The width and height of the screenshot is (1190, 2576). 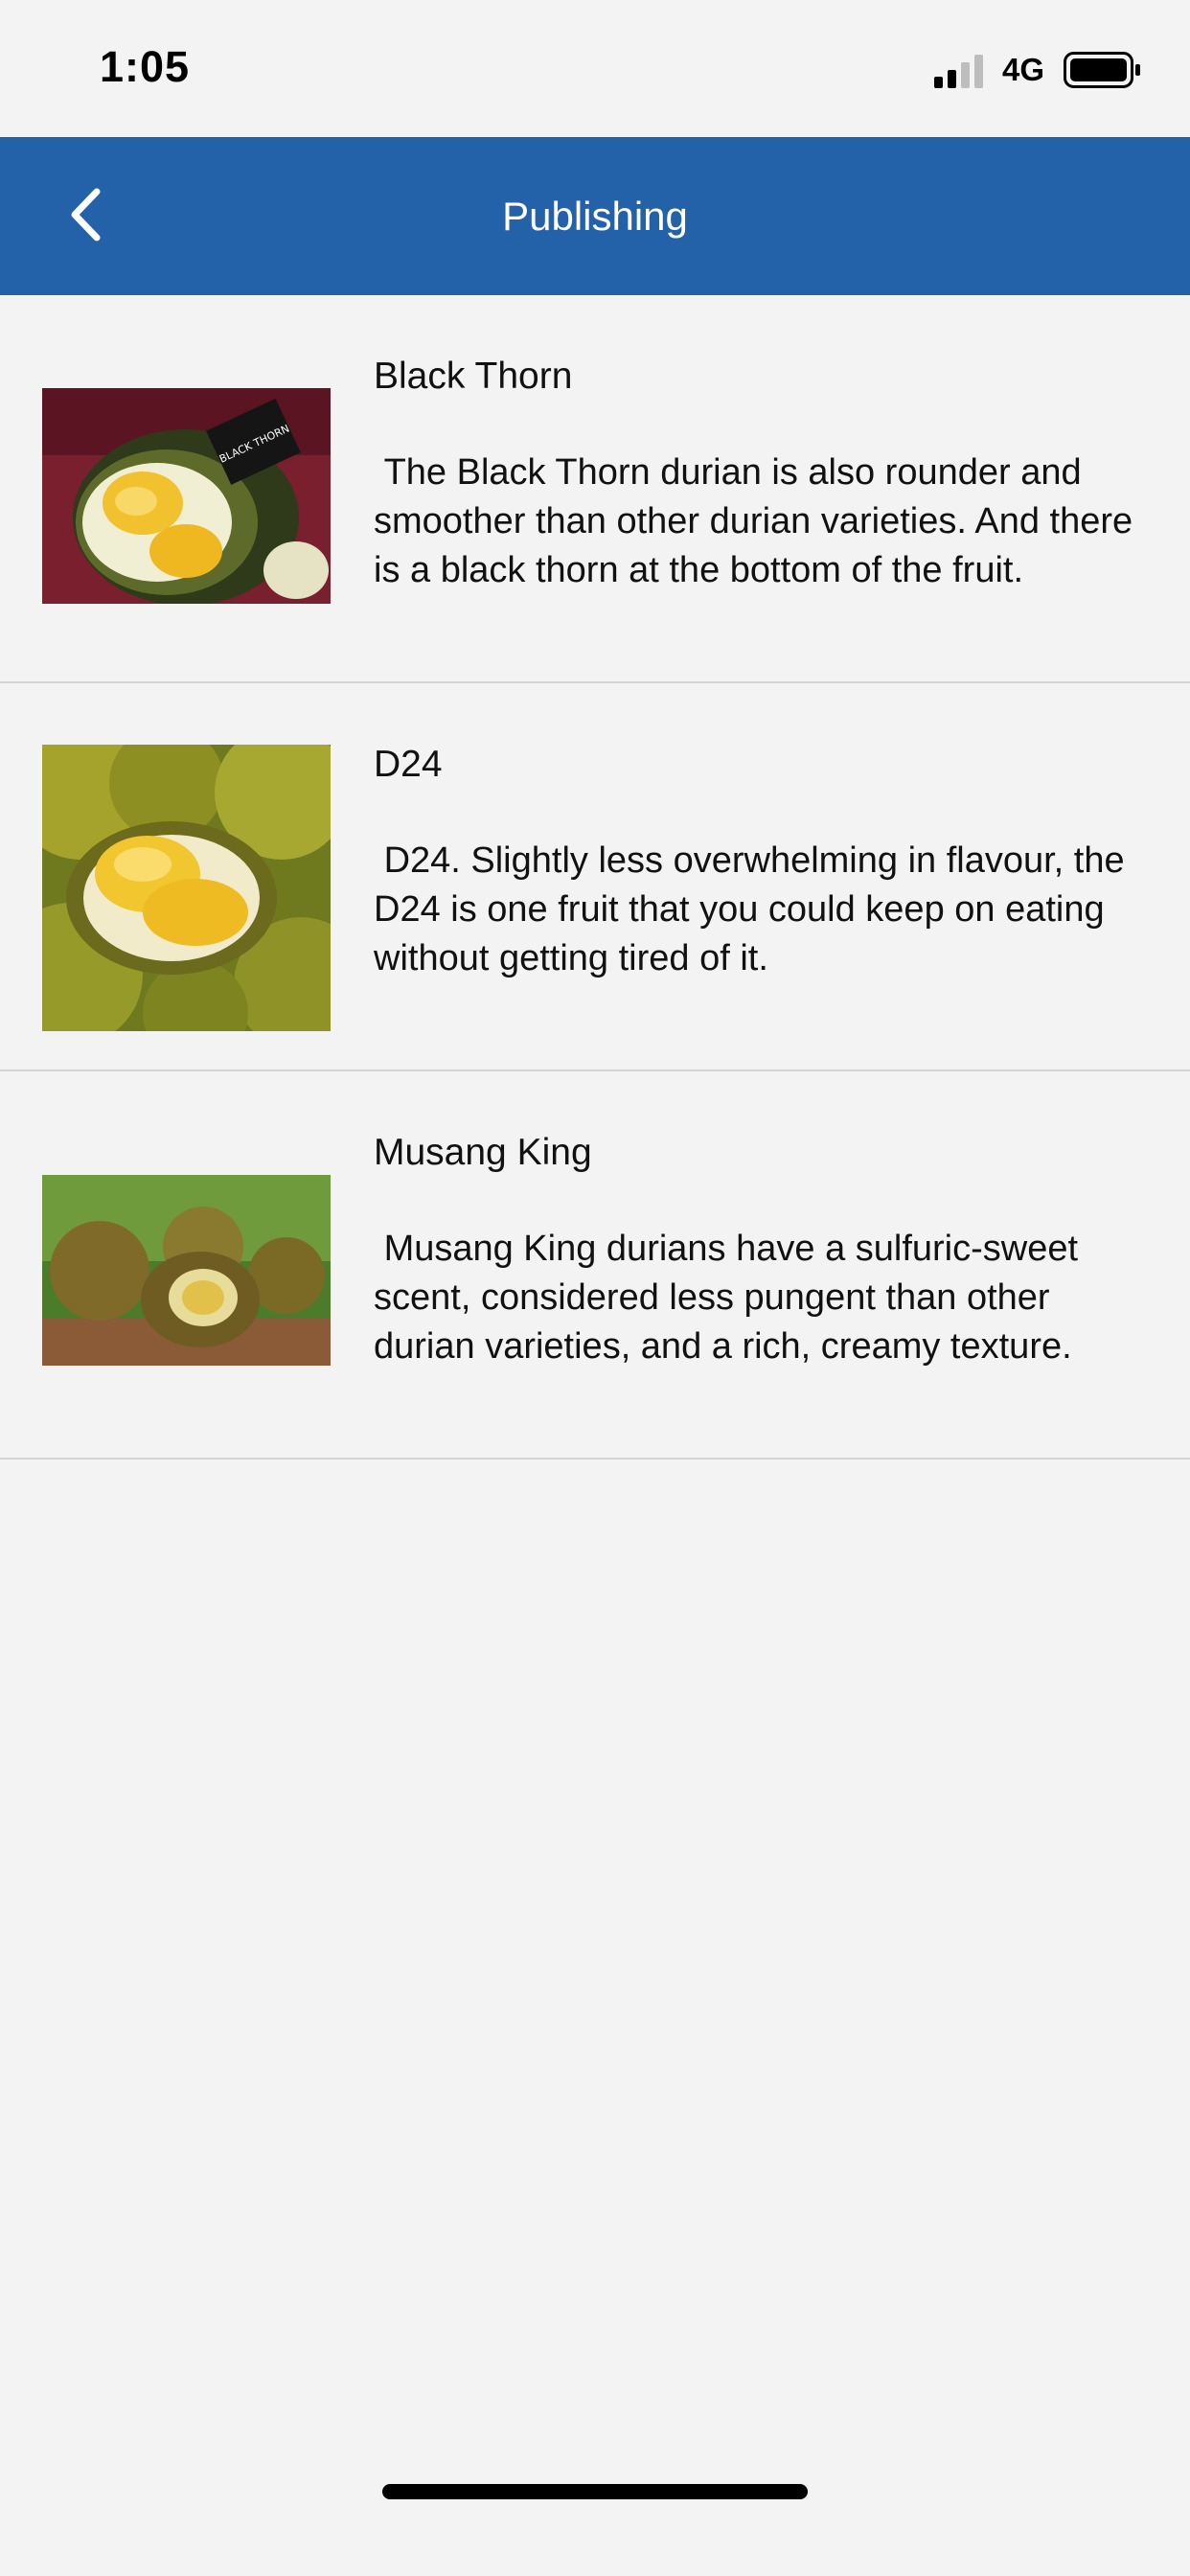 I want to click on nav-bar: Publishing, so click(x=595, y=216).